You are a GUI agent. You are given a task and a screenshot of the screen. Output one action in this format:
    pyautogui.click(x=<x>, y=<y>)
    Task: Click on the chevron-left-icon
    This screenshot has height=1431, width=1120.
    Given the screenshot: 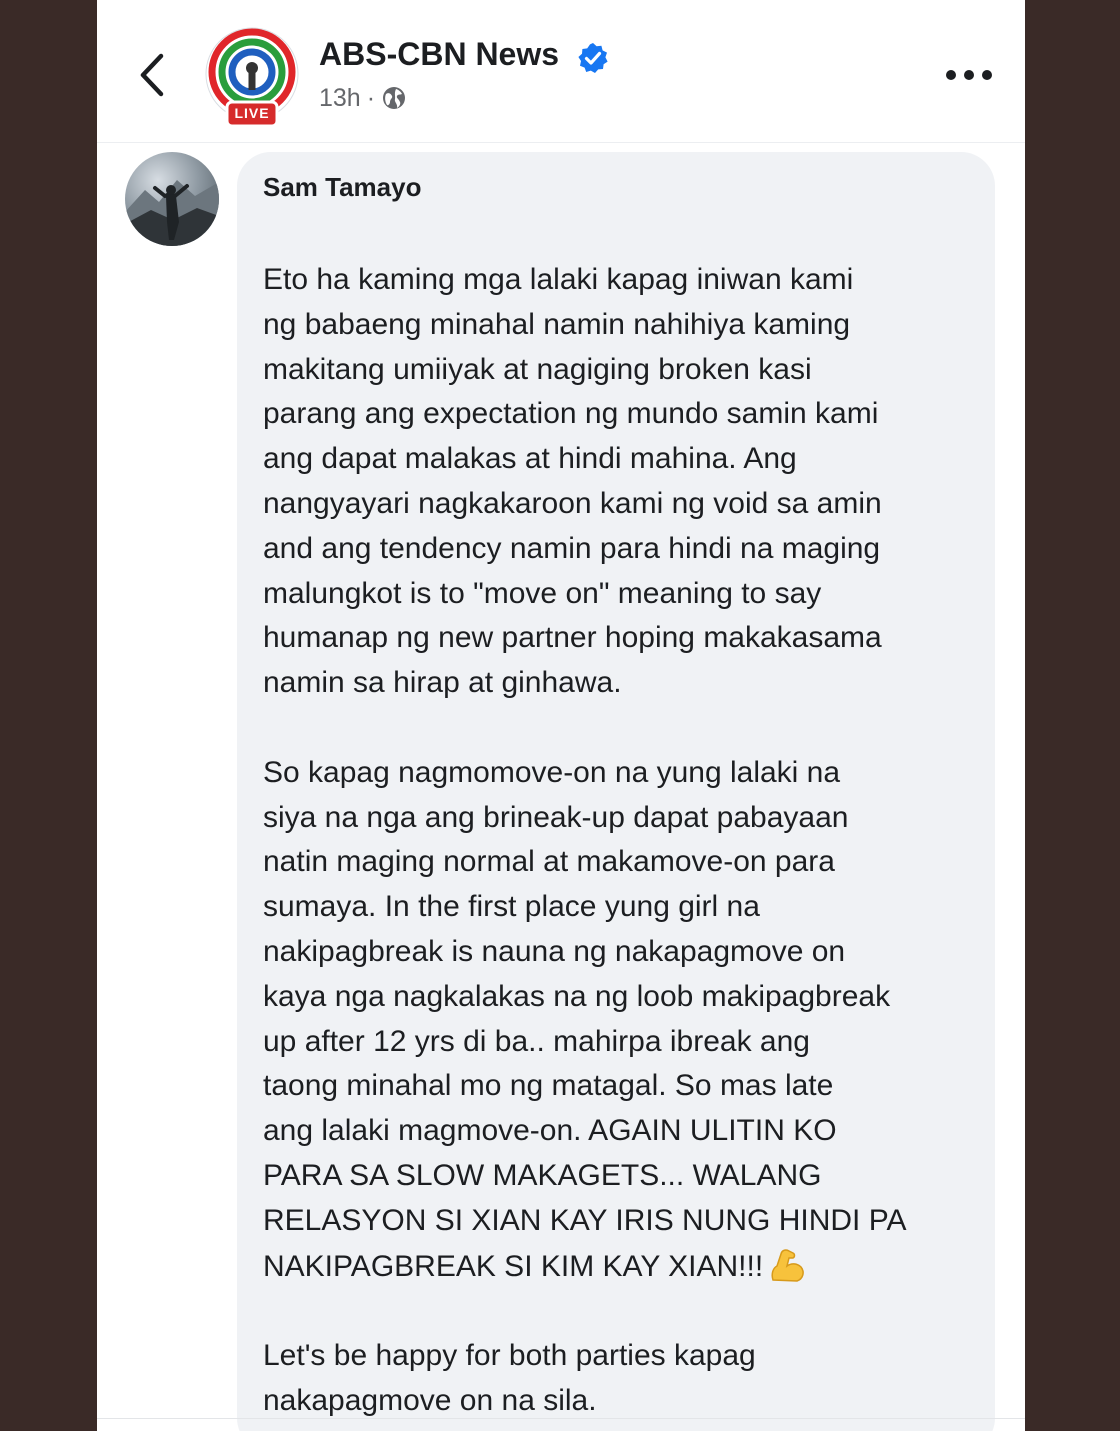 What is the action you would take?
    pyautogui.click(x=152, y=75)
    